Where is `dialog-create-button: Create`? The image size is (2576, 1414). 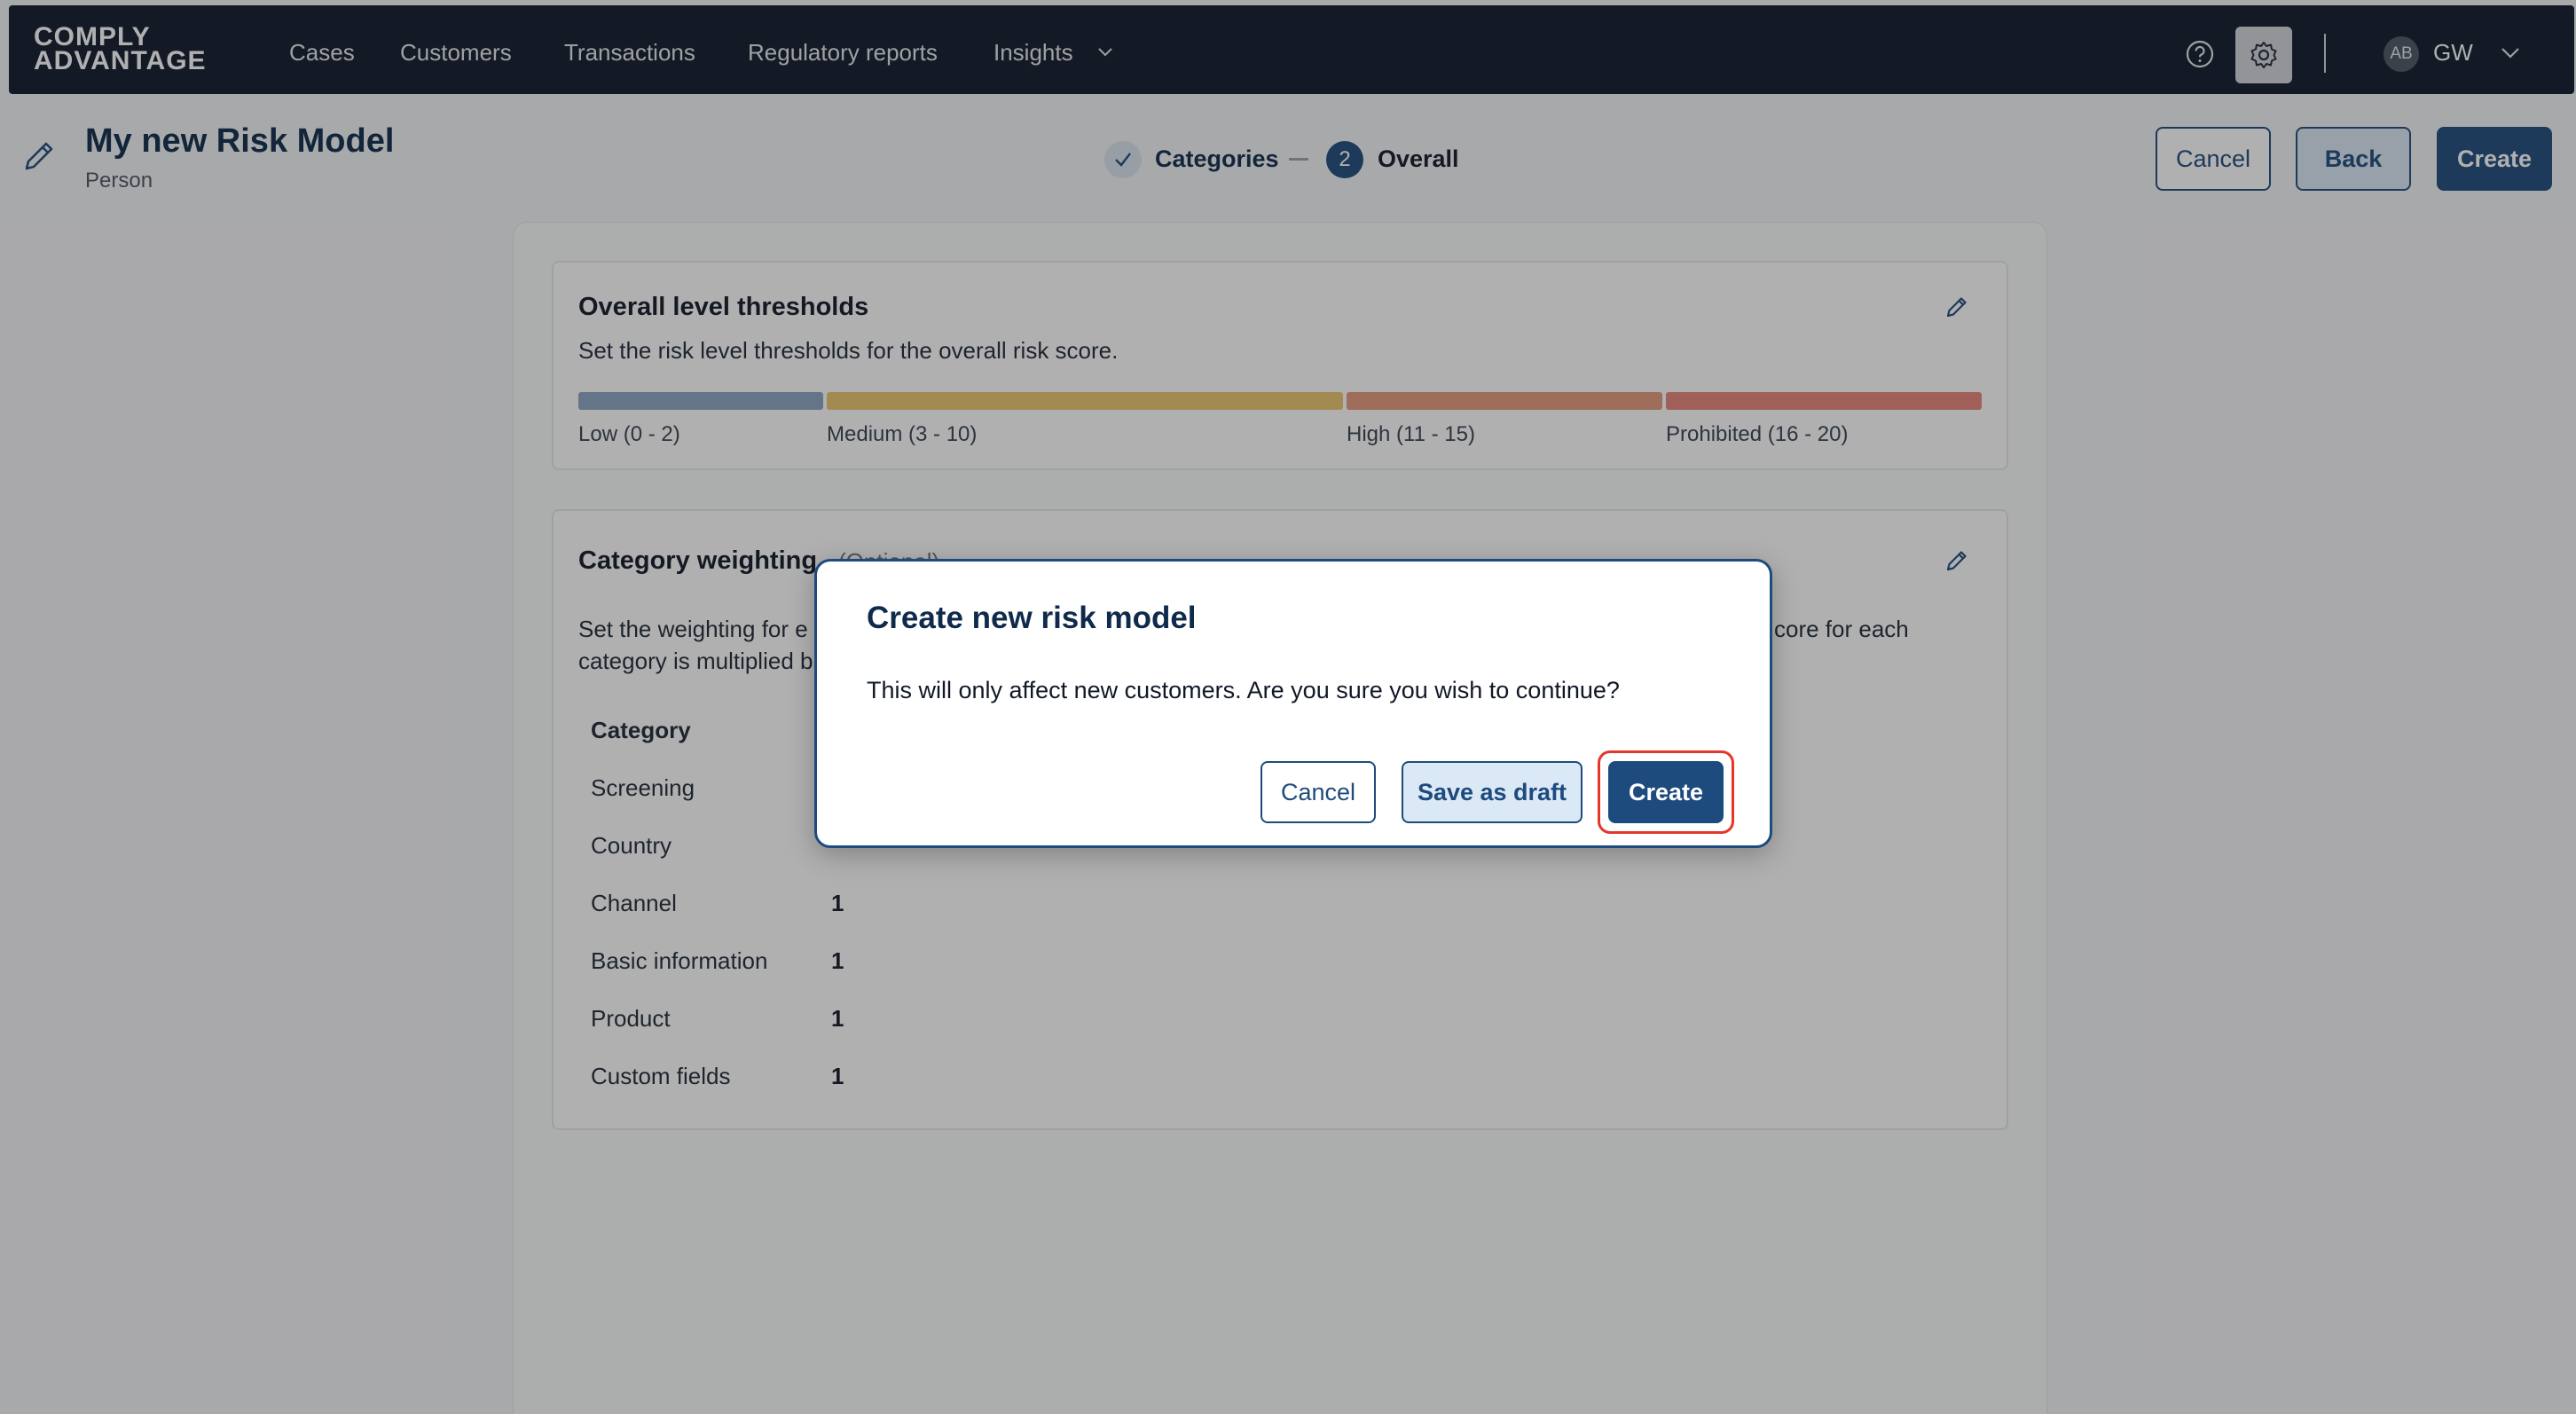 dialog-create-button: Create is located at coordinates (1666, 792).